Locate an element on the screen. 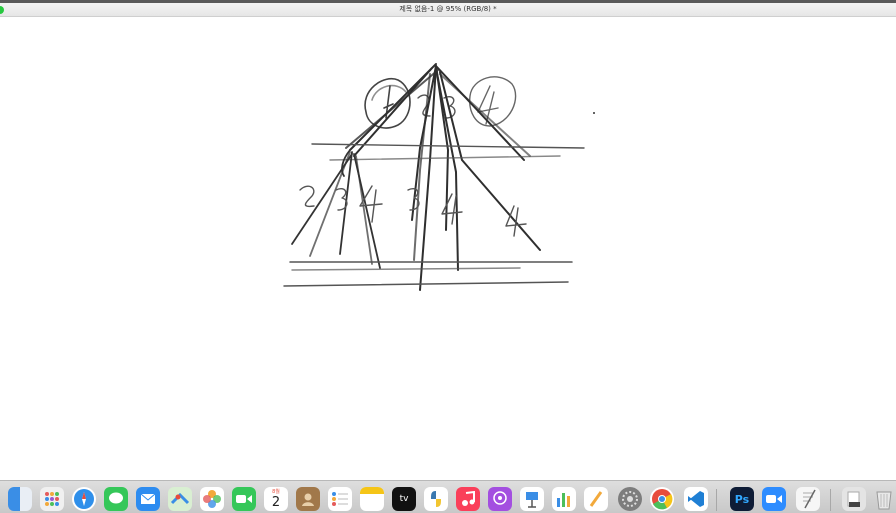 The width and height of the screenshot is (896, 513). launchpad-grid is located at coordinates (52, 499).